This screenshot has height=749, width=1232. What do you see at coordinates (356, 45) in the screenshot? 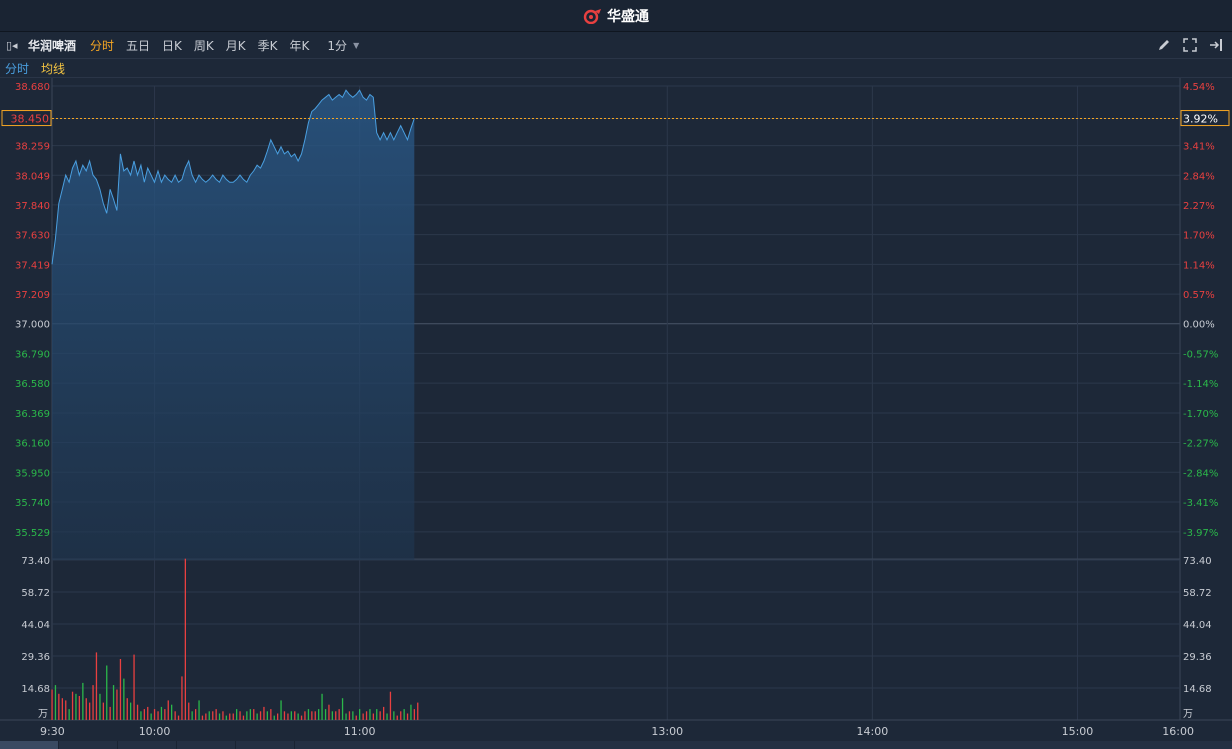
I see `chevron-down-icon: ▼` at bounding box center [356, 45].